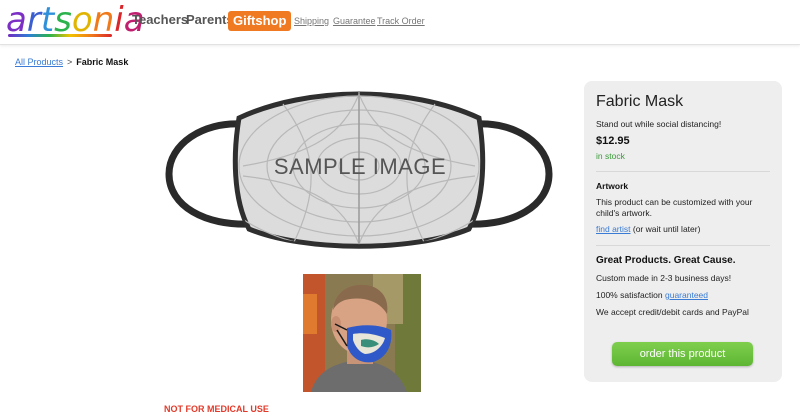 This screenshot has height=414, width=800. Describe the element at coordinates (160, 19) in the screenshot. I see `nav-teachers-link: Teachers` at that location.